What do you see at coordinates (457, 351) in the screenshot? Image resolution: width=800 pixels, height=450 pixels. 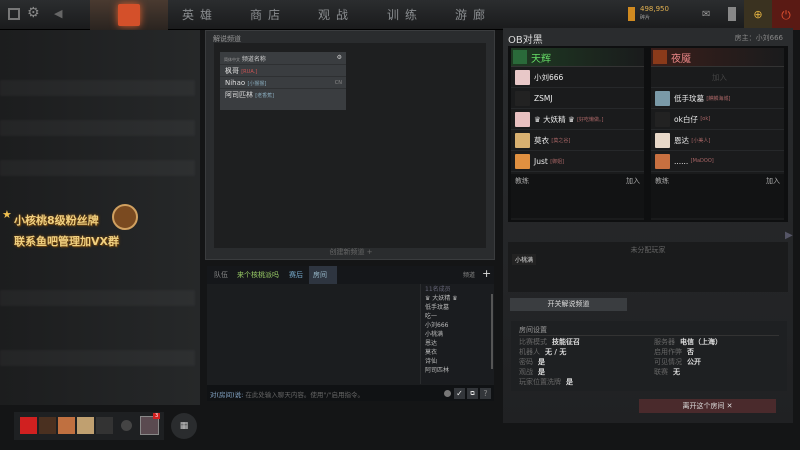 I see `member-item: 莫衣` at bounding box center [457, 351].